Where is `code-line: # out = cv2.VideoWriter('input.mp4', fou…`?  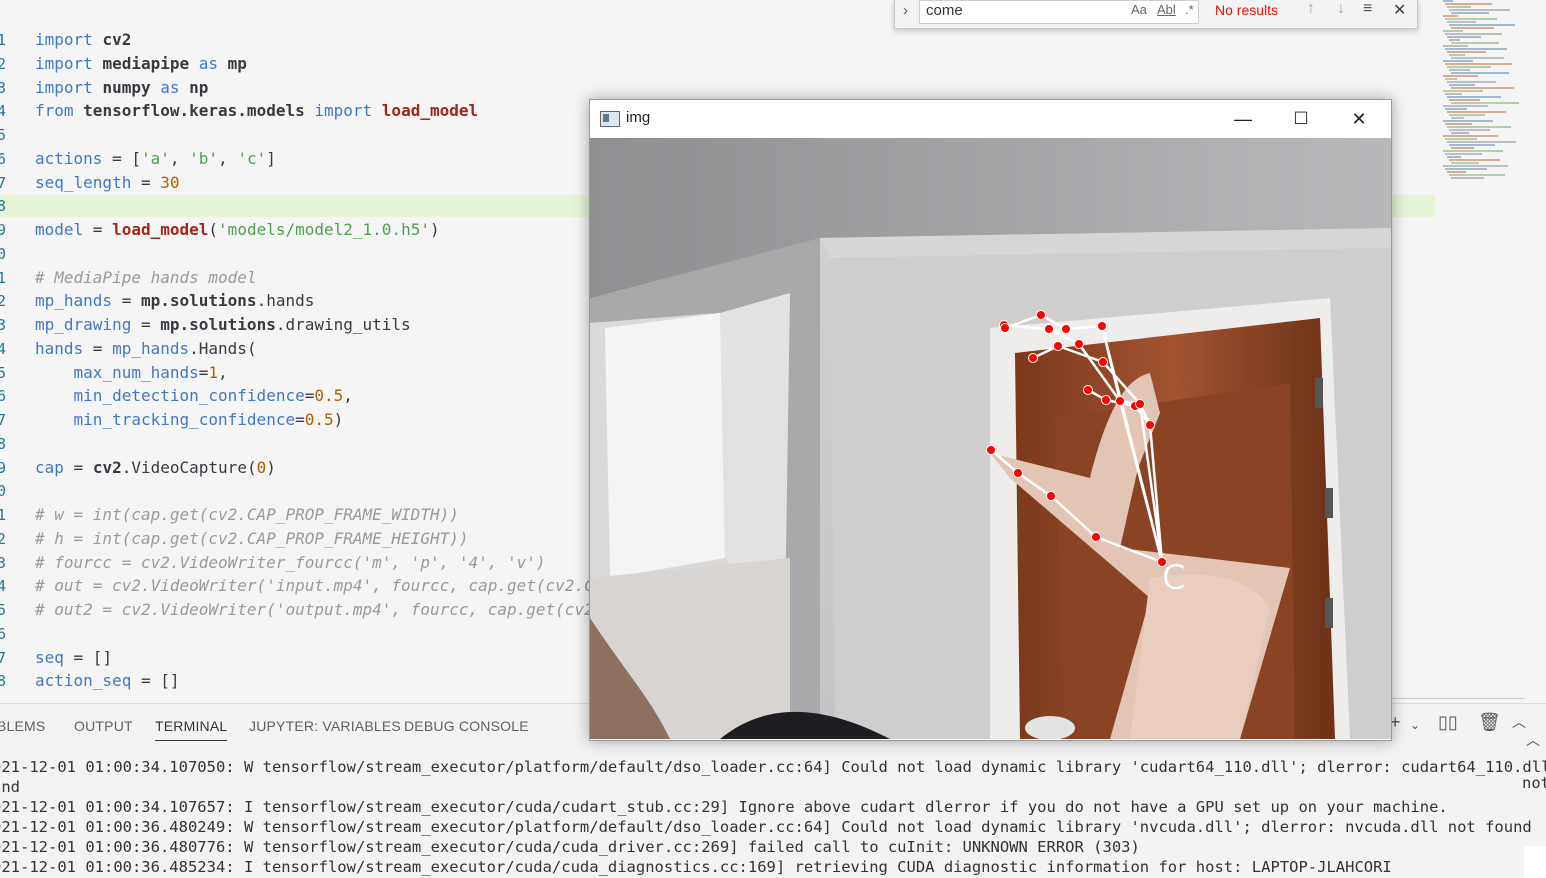 code-line: # out = cv2.VideoWriter('input.mp4', fou… is located at coordinates (314, 586).